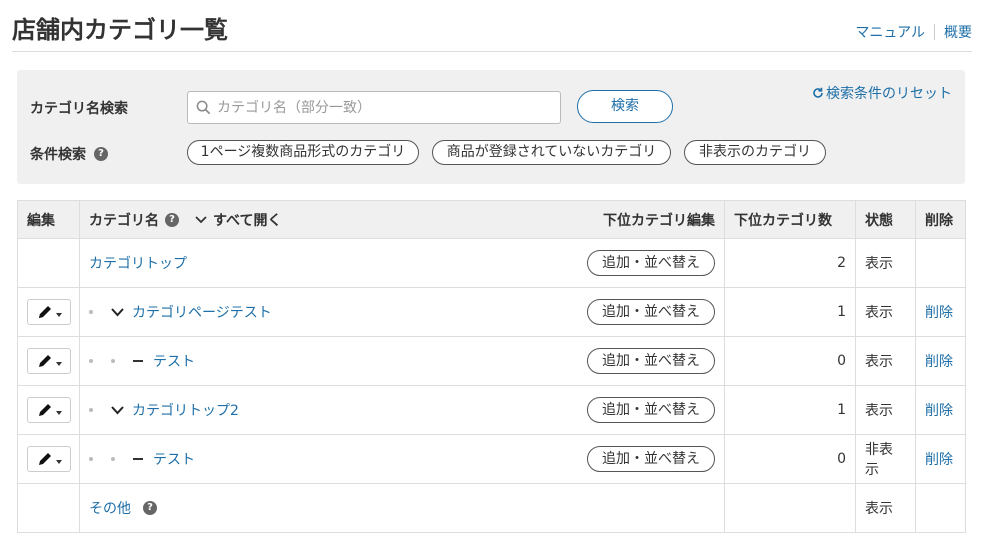  I want to click on category-link: カテゴリトップ, so click(138, 263).